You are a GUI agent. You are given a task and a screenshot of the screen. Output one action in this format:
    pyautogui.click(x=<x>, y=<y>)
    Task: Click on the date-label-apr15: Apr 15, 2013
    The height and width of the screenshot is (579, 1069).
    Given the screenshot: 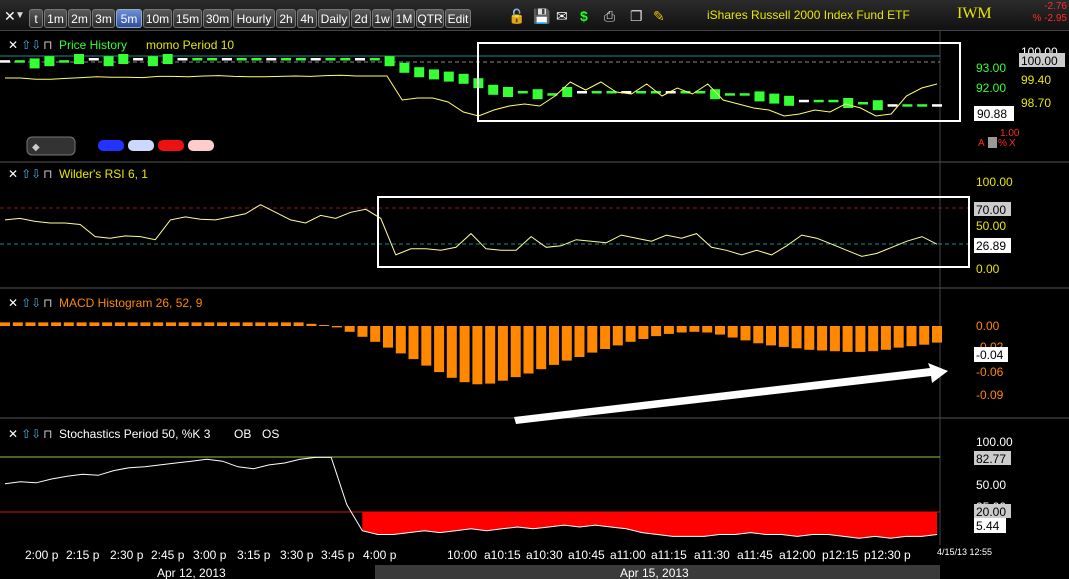 What is the action you would take?
    pyautogui.click(x=654, y=572)
    